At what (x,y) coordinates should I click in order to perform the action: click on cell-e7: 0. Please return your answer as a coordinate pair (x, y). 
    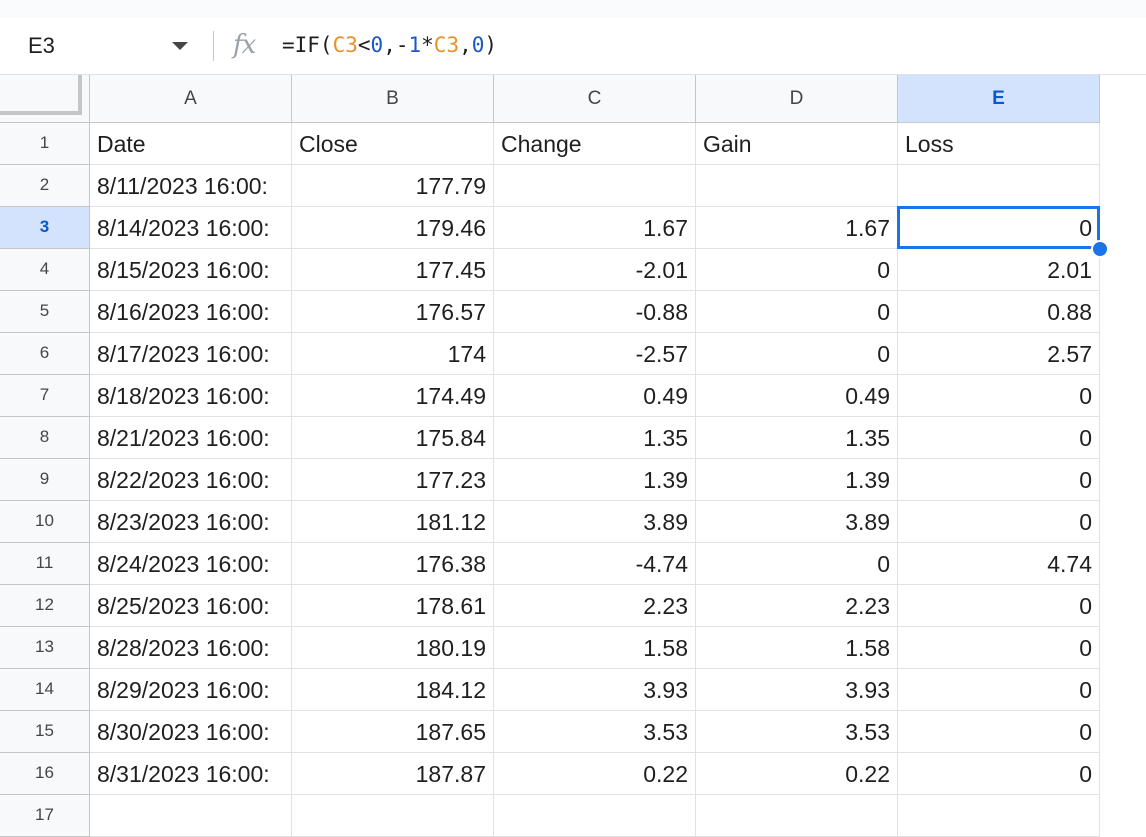
    Looking at the image, I should click on (999, 396).